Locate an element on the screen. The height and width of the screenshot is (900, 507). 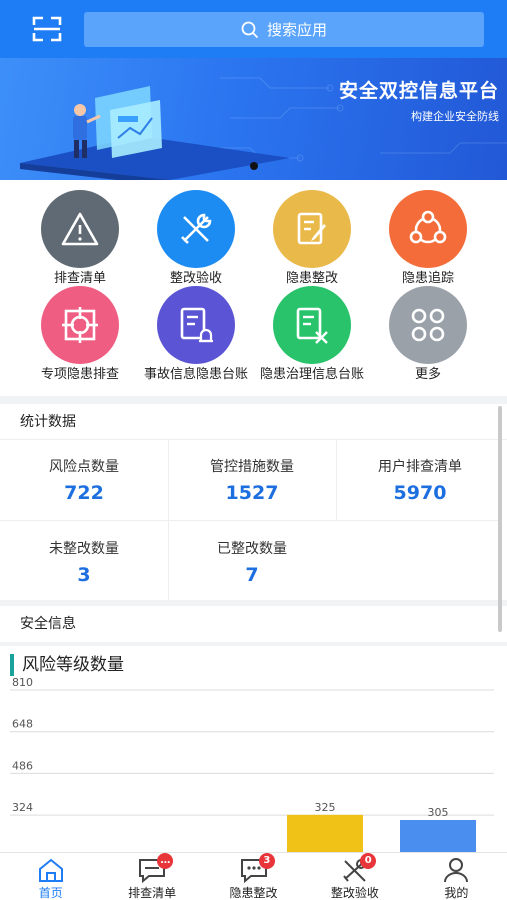
nav-label: 排查清单 is located at coordinates (152, 893).